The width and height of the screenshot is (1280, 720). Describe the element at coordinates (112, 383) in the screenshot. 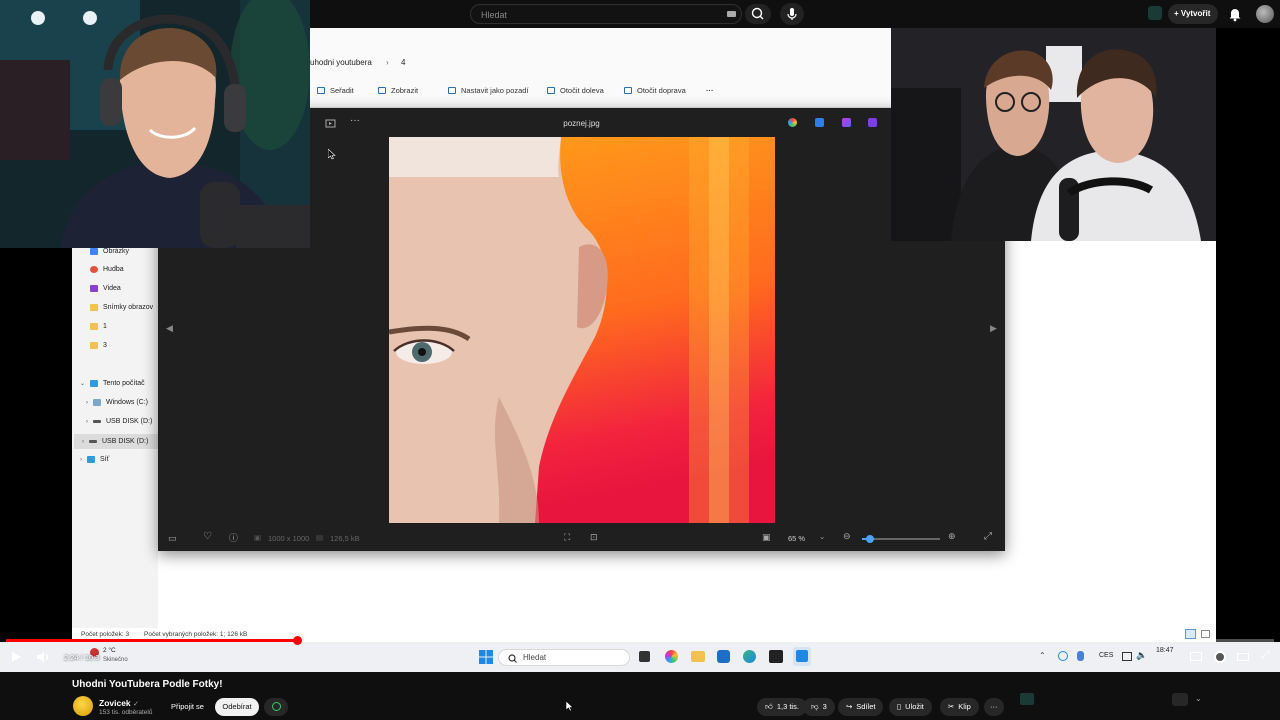

I see `nav-item-this-pc: ⌄ Tento počítač` at that location.